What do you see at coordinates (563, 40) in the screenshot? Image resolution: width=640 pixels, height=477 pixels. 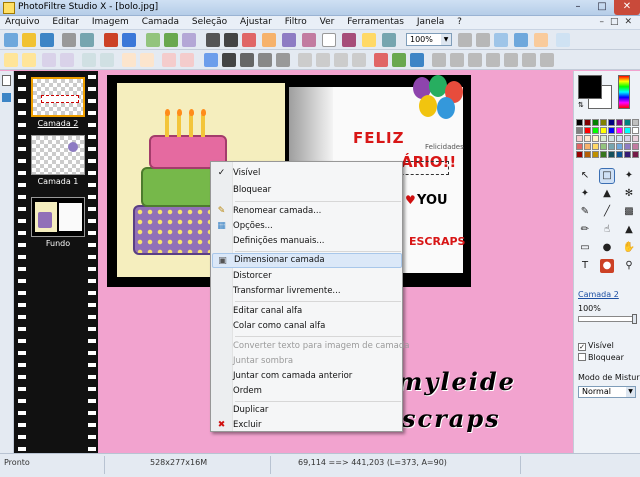 I see `layers-icon` at bounding box center [563, 40].